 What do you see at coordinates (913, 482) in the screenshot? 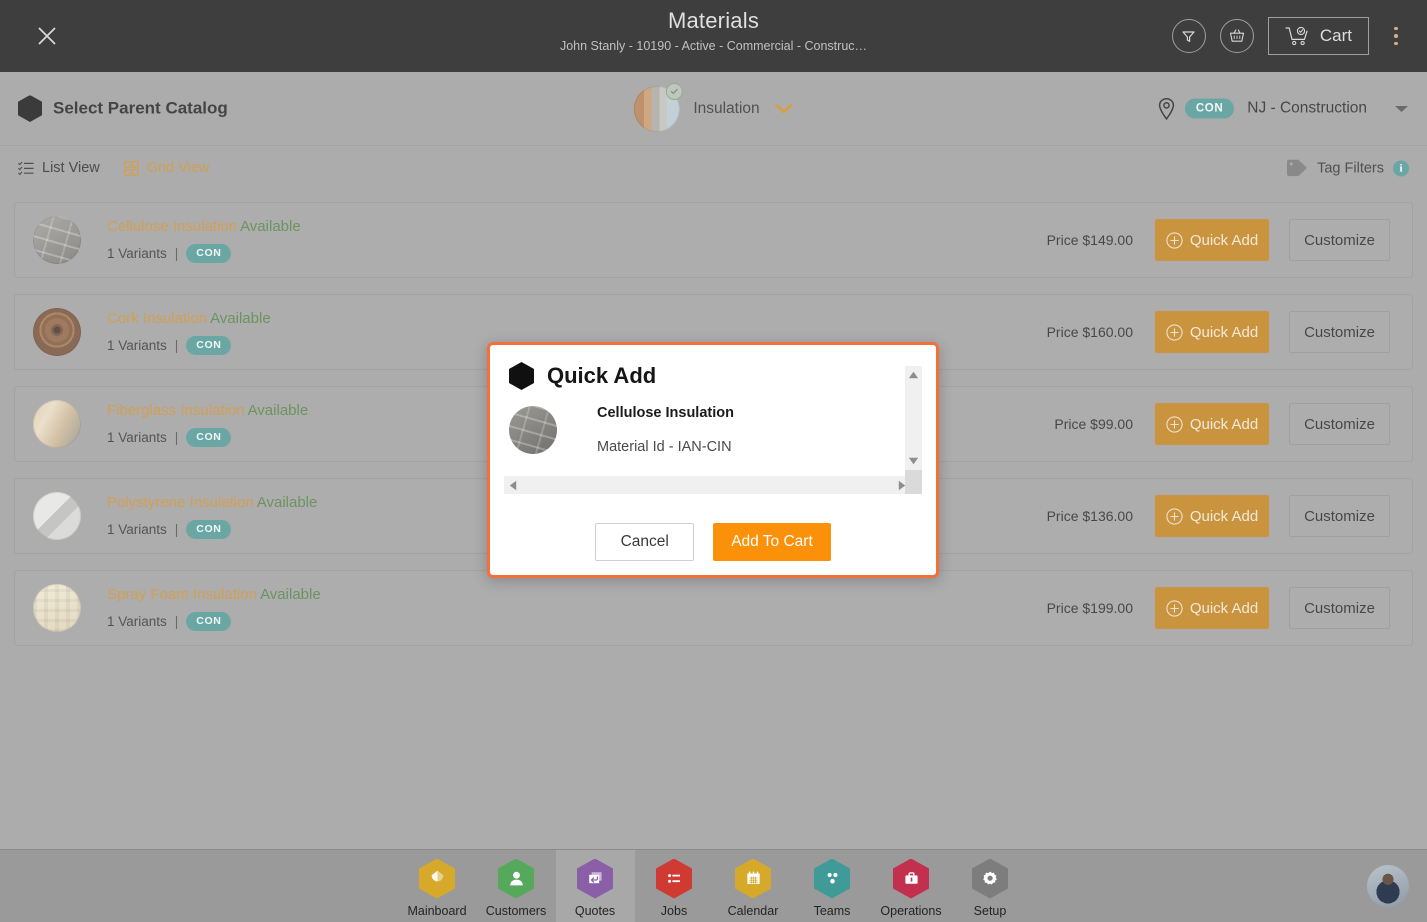
I see `scrollbar-corner` at bounding box center [913, 482].